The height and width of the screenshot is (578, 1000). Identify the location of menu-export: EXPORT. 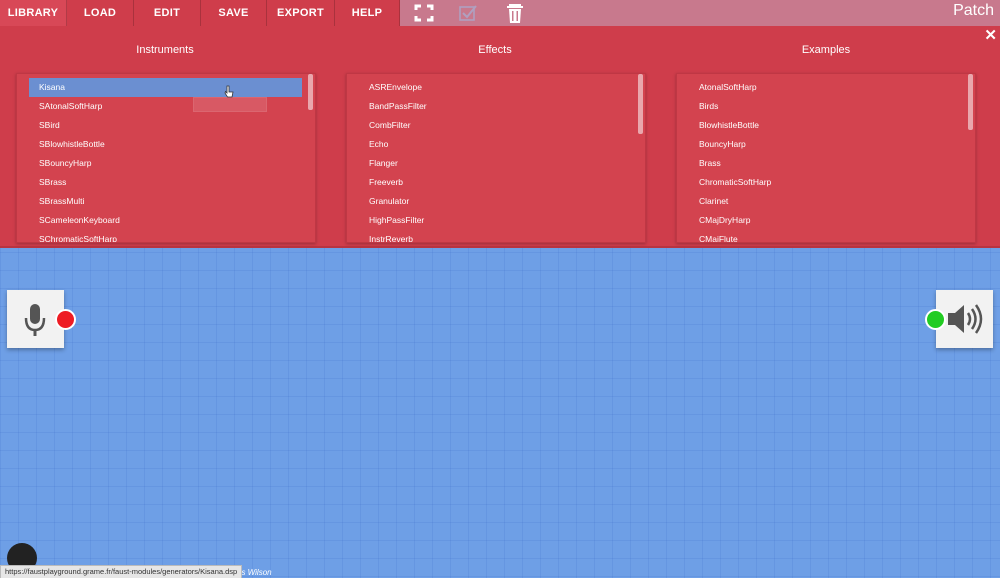
(301, 13).